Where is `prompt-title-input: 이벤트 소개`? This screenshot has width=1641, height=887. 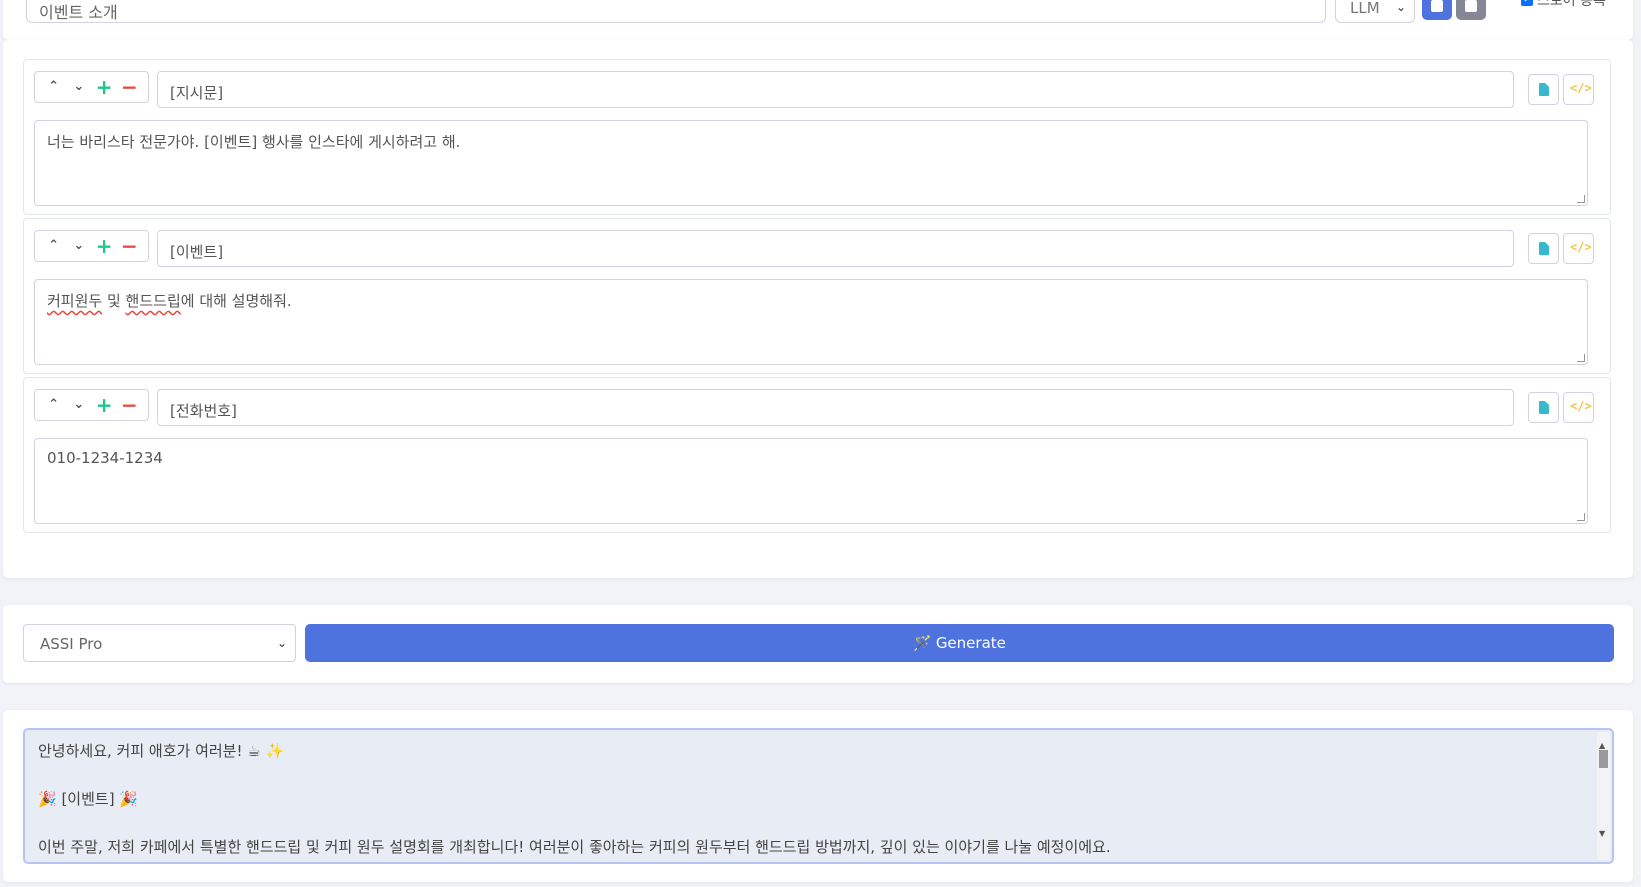
prompt-title-input: 이벤트 소개 is located at coordinates (676, 11).